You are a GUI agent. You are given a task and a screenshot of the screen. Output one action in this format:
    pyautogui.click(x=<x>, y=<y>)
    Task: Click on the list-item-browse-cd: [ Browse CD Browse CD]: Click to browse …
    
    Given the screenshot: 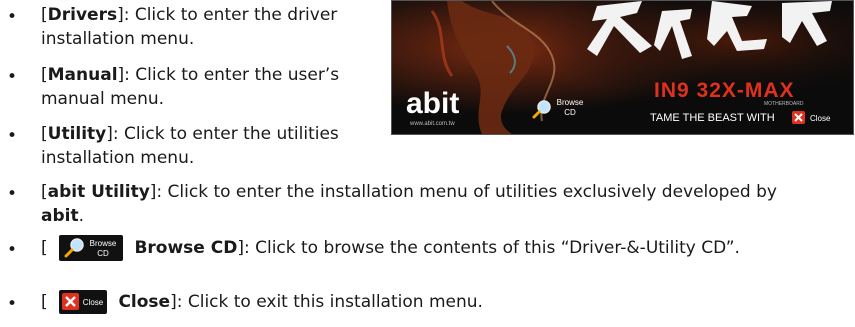 What is the action you would take?
    pyautogui.click(x=390, y=248)
    